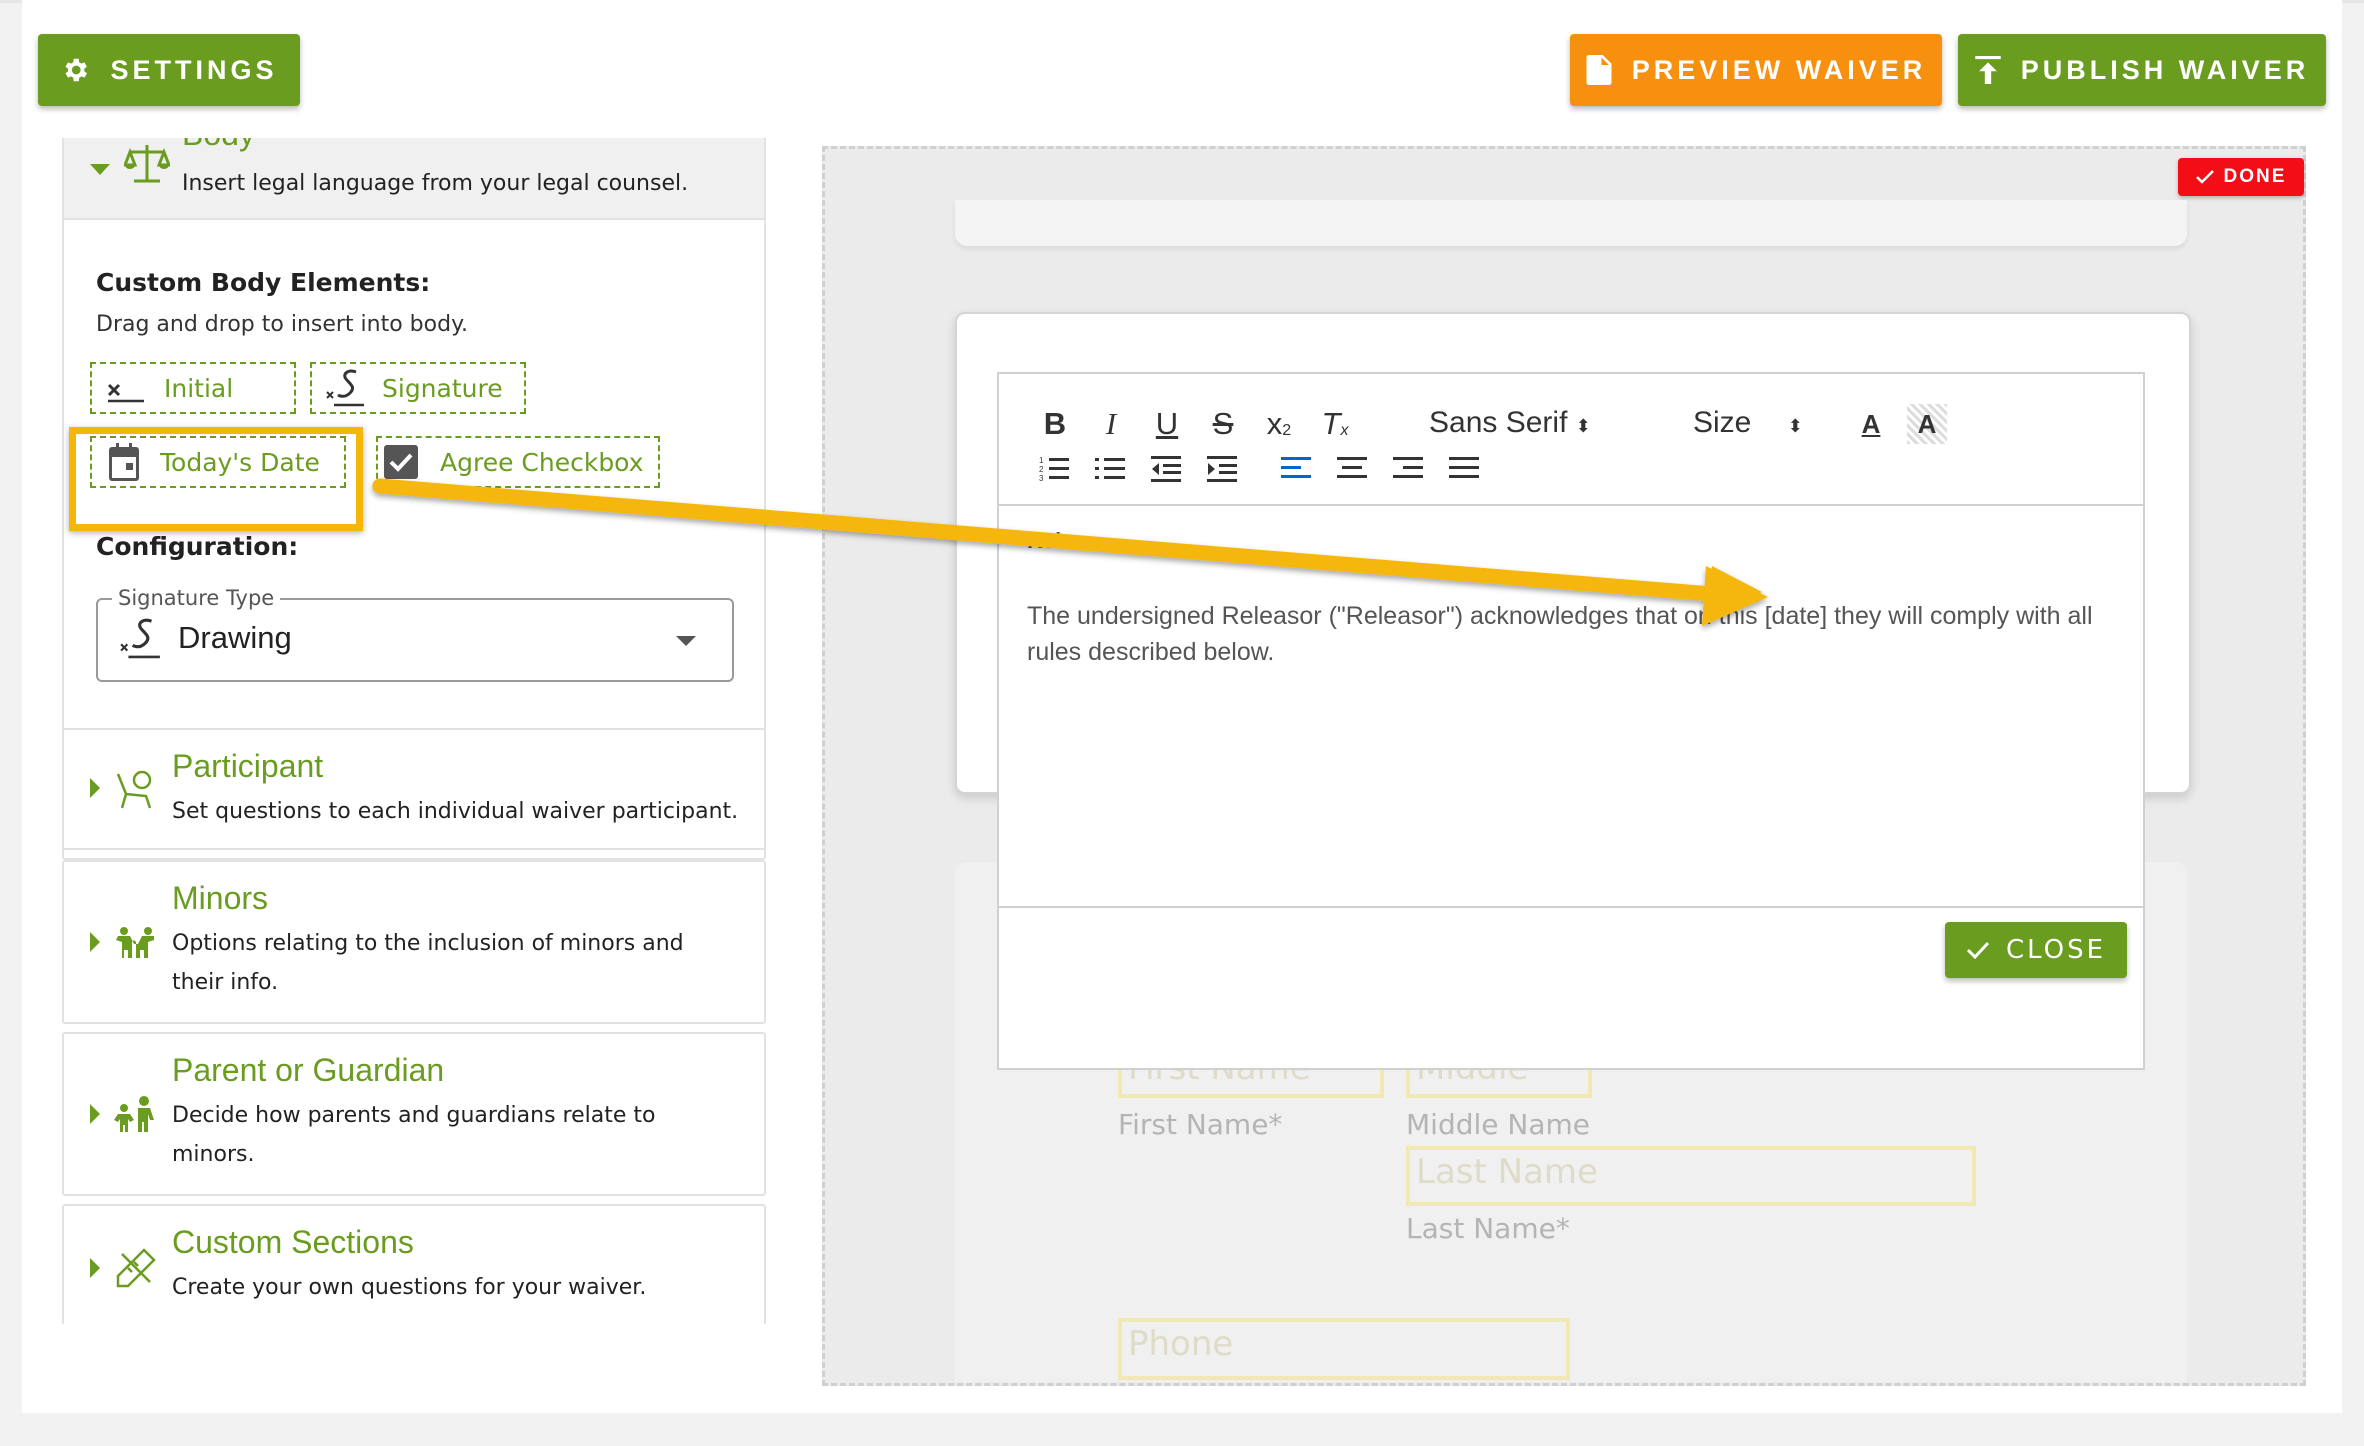  Describe the element at coordinates (1054, 469) in the screenshot. I see `ordered-list-icon: 123` at that location.